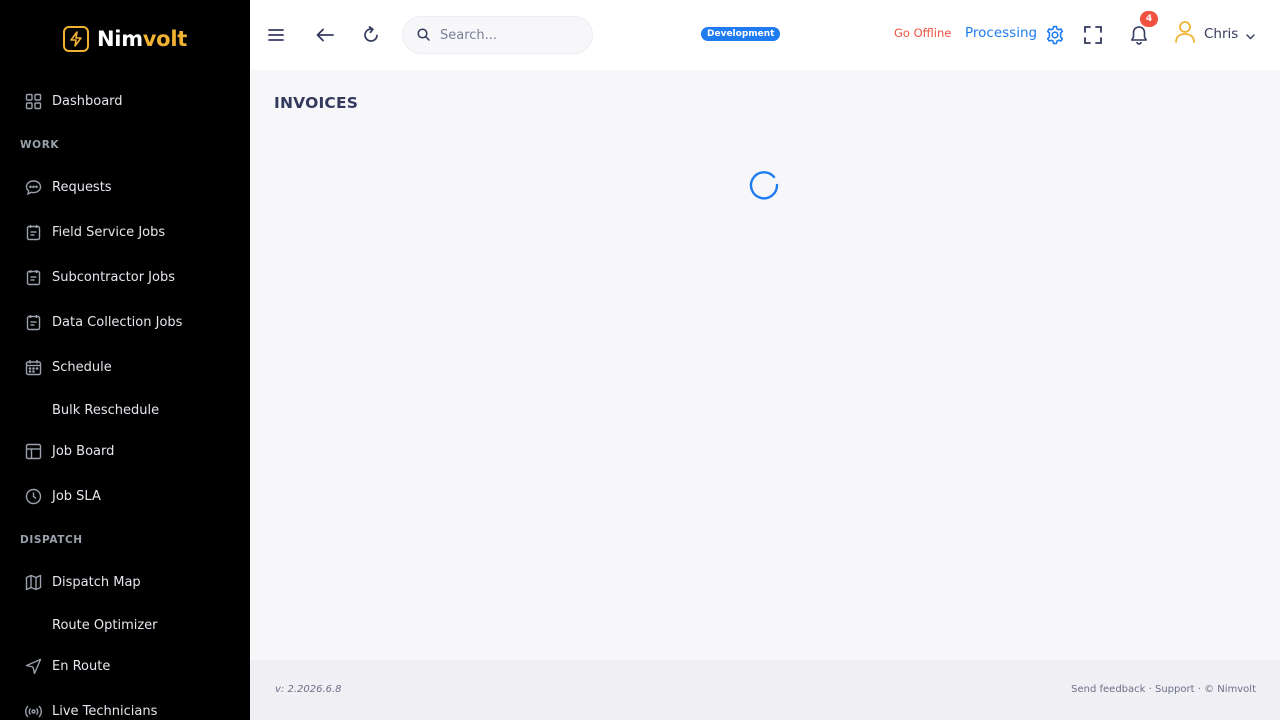 The image size is (1280, 720). Describe the element at coordinates (142, 39) in the screenshot. I see `brand-name: Nimvolt` at that location.